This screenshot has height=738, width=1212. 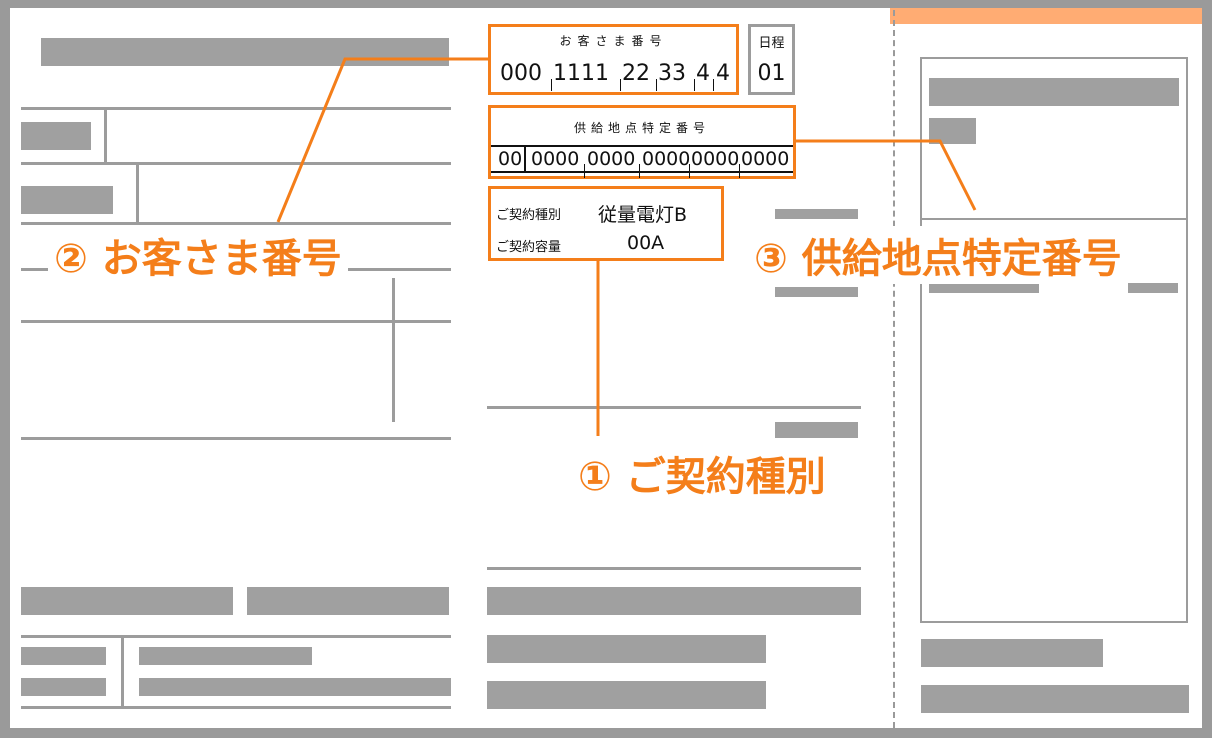 I want to click on schedule-box: 日程 01, so click(x=771, y=59).